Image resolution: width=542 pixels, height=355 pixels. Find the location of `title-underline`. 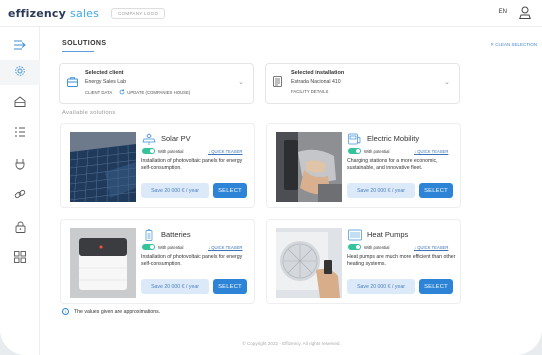

title-underline is located at coordinates (78, 51).